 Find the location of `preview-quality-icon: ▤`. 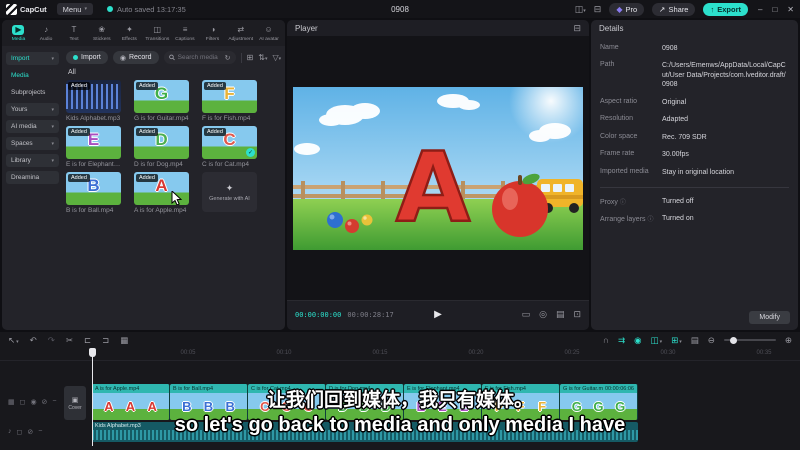

preview-quality-icon: ▤ is located at coordinates (560, 314).